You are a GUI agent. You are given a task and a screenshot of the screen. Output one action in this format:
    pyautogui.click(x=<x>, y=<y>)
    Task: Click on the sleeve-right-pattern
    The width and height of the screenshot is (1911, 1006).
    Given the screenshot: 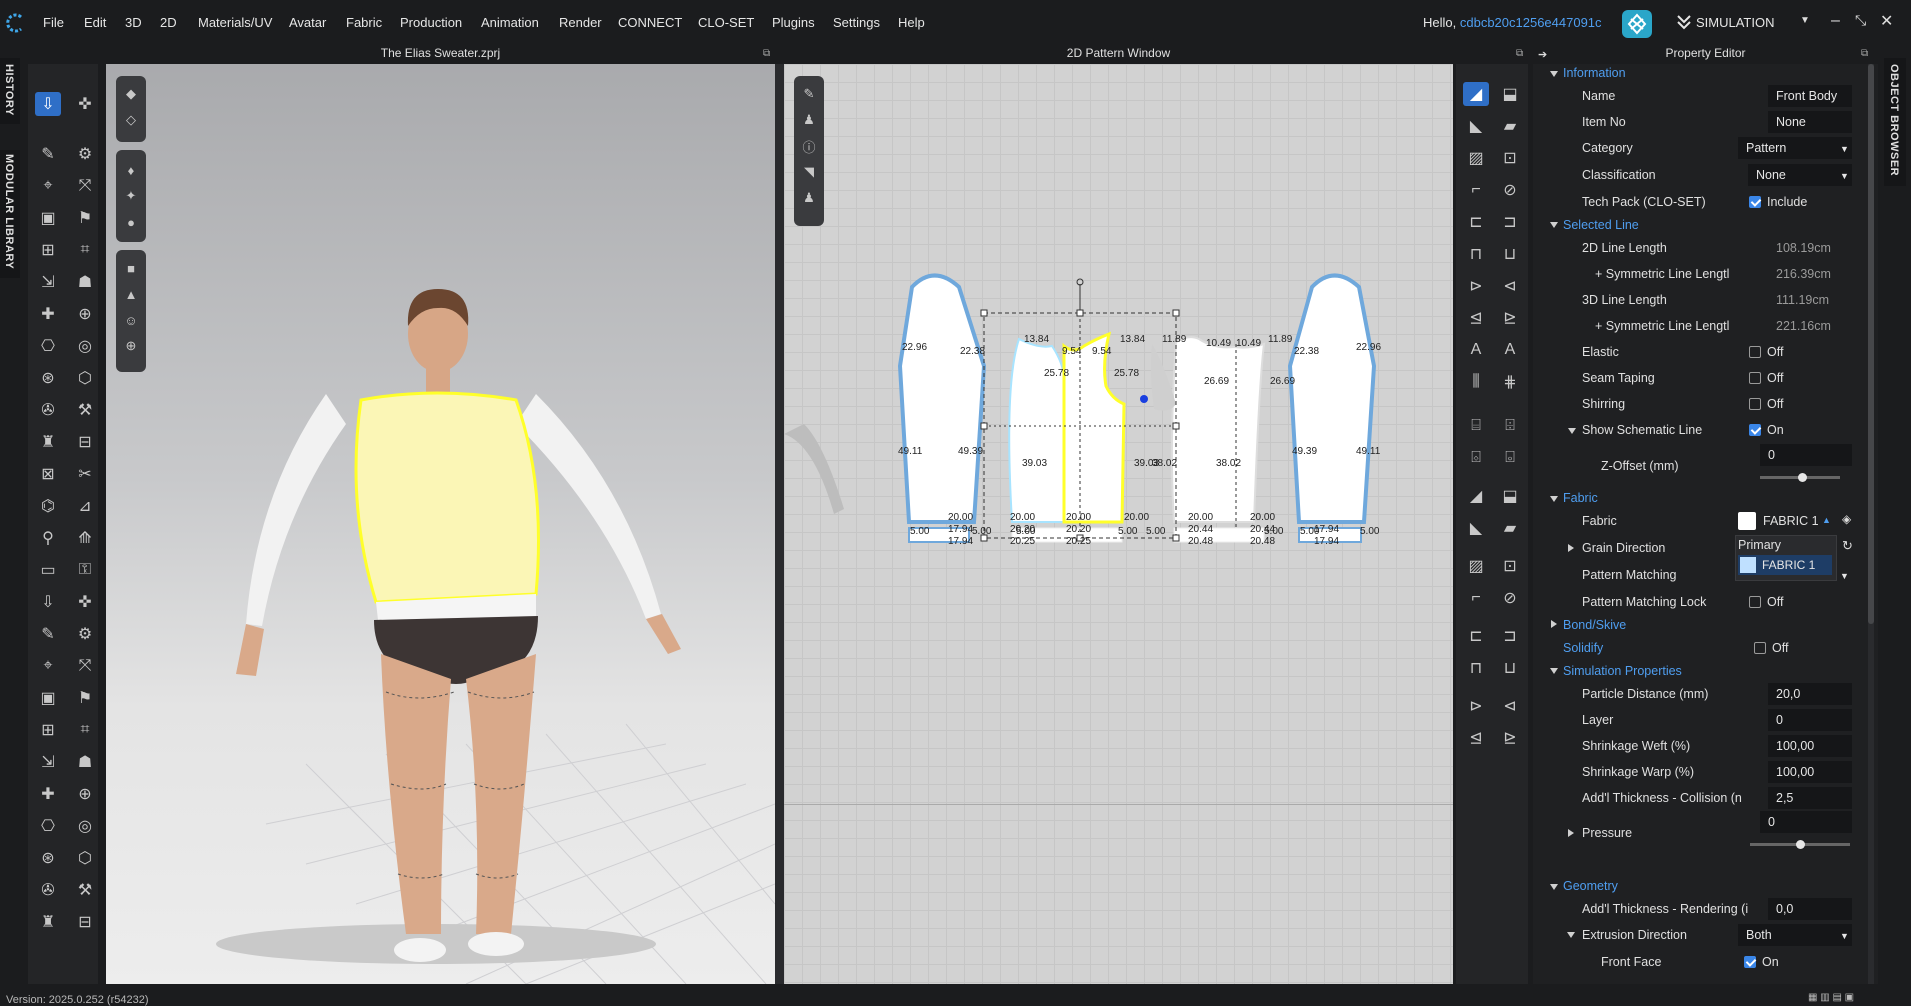 What is the action you would take?
    pyautogui.click(x=1332, y=398)
    